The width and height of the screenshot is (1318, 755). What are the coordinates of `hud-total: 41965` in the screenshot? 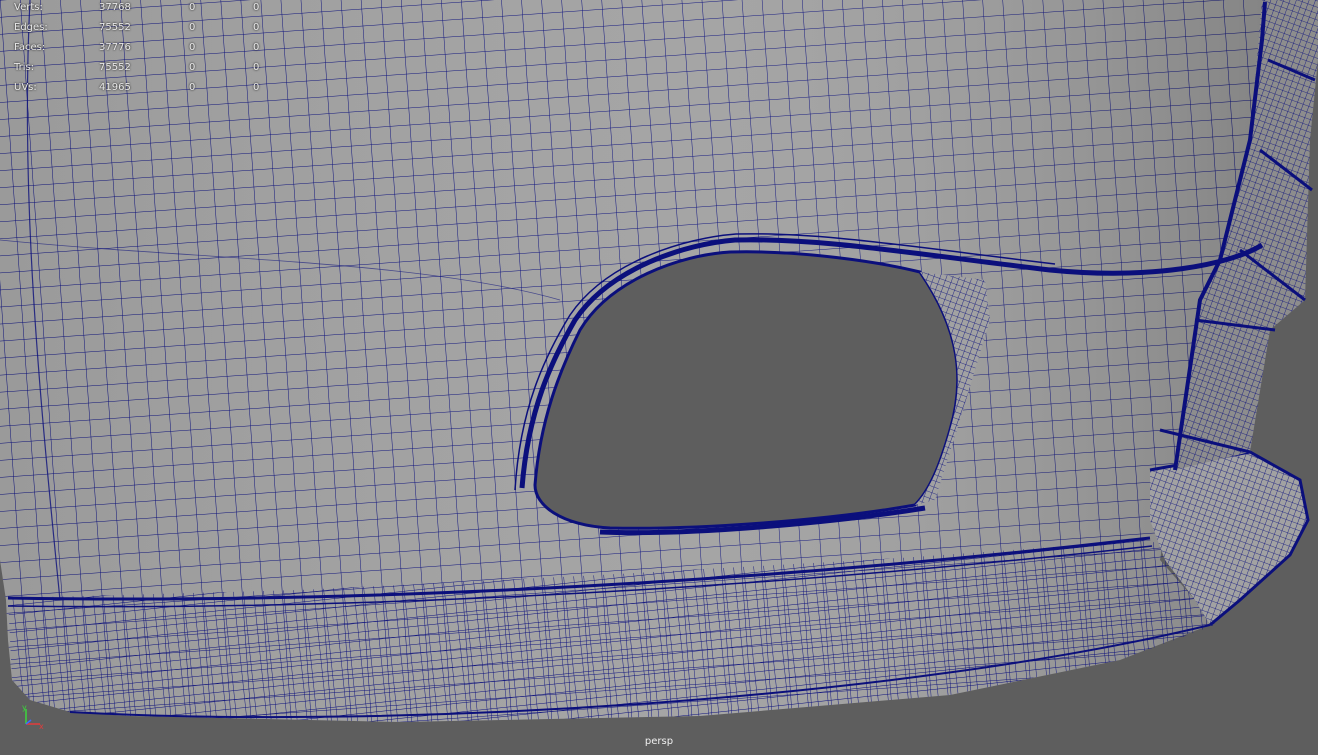 It's located at (115, 87).